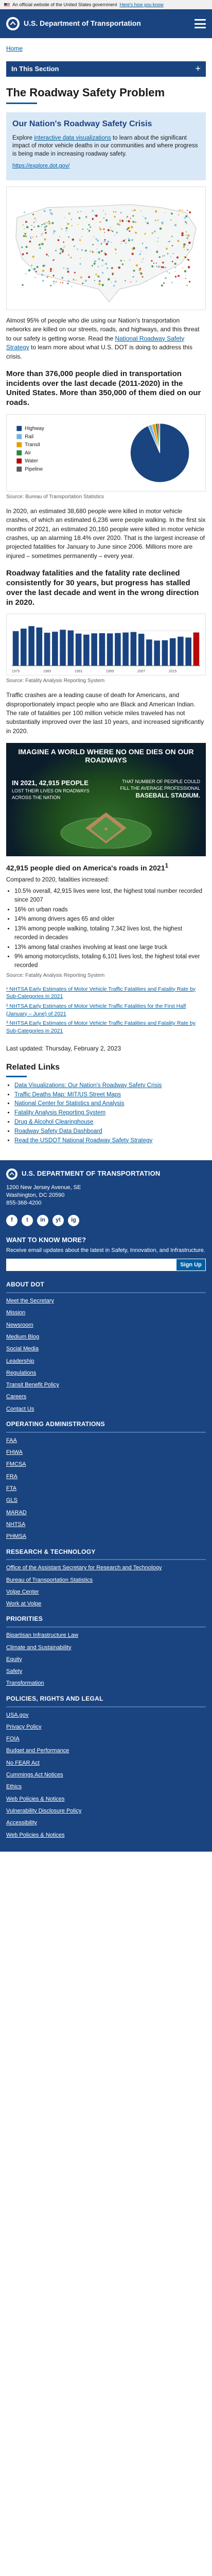 This screenshot has height=2576, width=212. What do you see at coordinates (106, 1384) in the screenshot?
I see `footer-about-item: Transit Benefit Policy` at bounding box center [106, 1384].